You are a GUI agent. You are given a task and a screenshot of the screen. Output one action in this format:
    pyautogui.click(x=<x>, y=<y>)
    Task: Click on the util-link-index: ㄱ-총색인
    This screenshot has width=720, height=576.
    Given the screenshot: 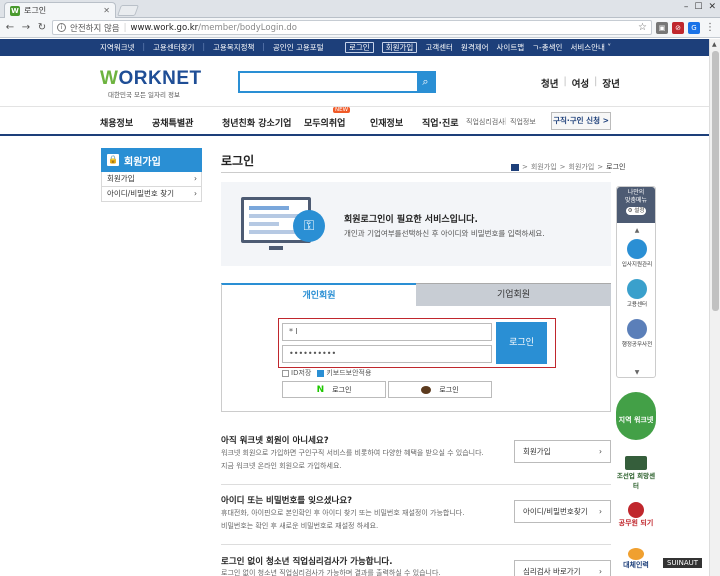 What is the action you would take?
    pyautogui.click(x=547, y=47)
    